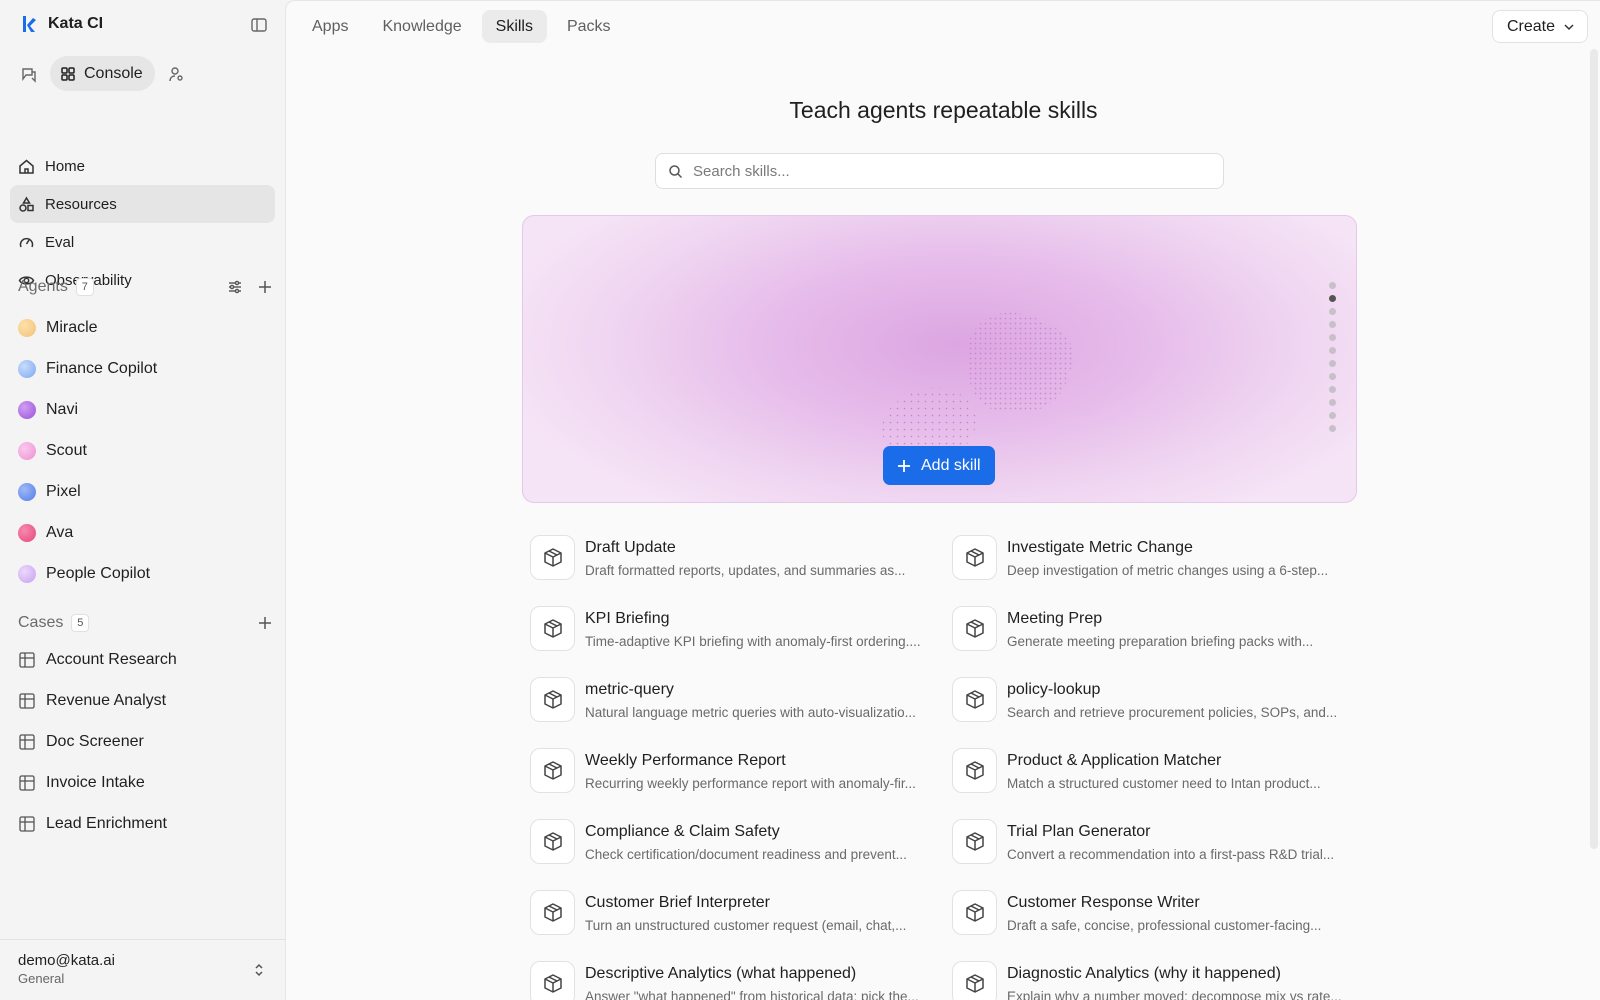  Describe the element at coordinates (514, 26) in the screenshot. I see `tab-skills: Skills` at that location.